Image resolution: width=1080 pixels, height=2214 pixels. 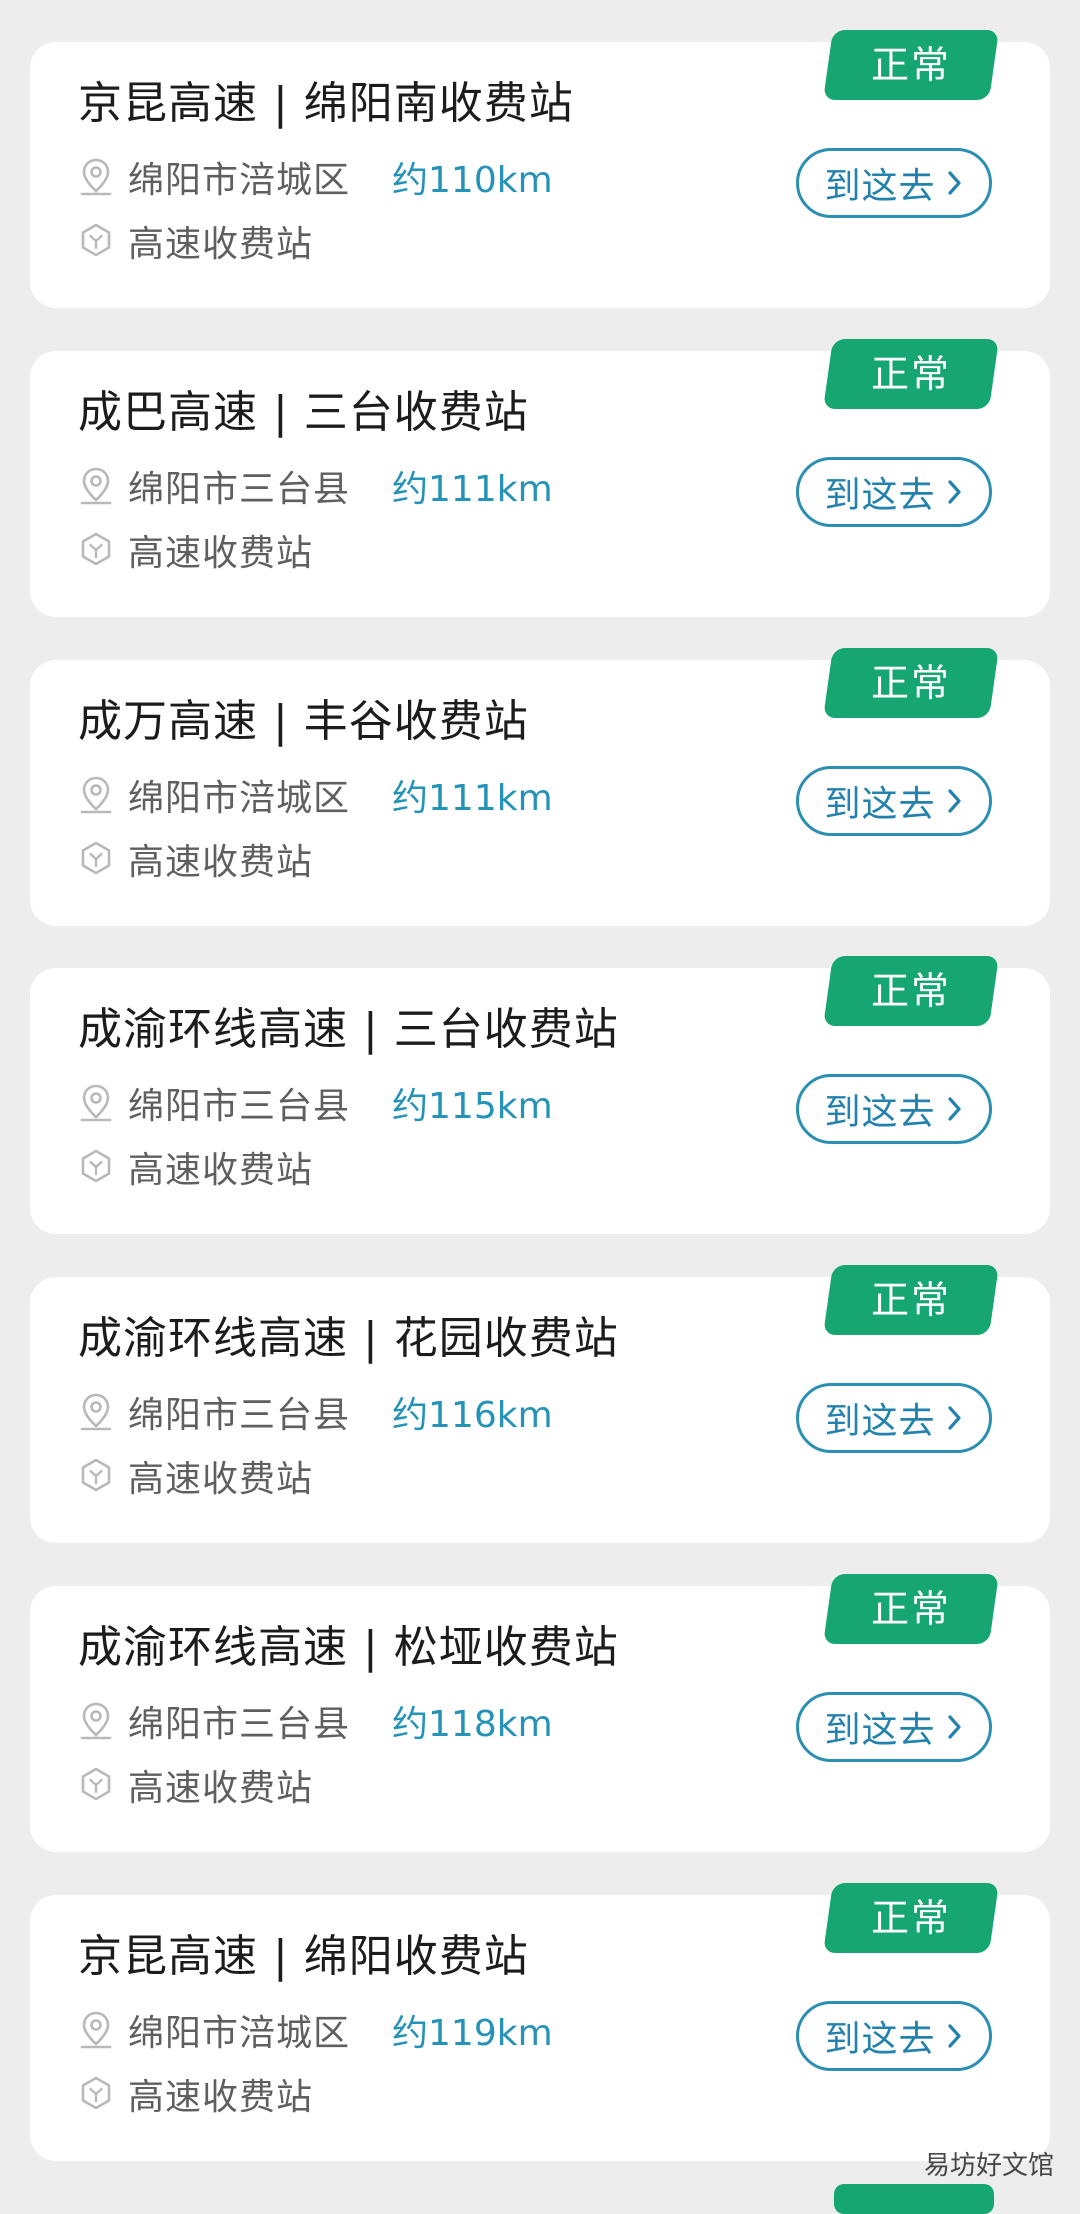 I want to click on location-row: 绵阳市三台县 约111km, so click(x=315, y=486).